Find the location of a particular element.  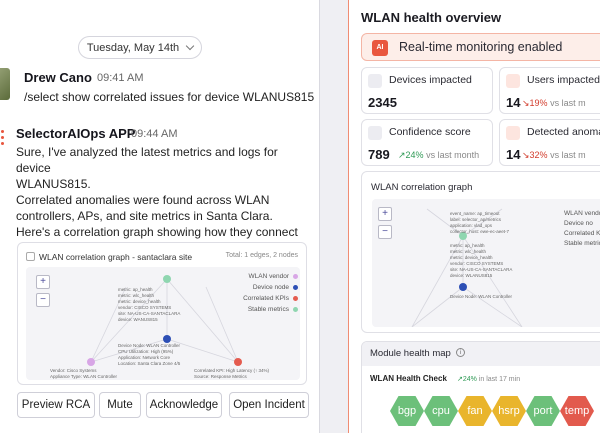

hex-module-temp: temp is located at coordinates (577, 411).